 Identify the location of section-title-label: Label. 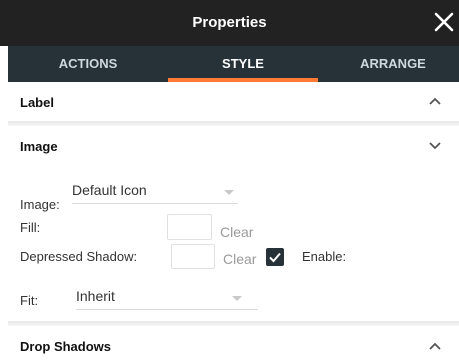
(37, 102).